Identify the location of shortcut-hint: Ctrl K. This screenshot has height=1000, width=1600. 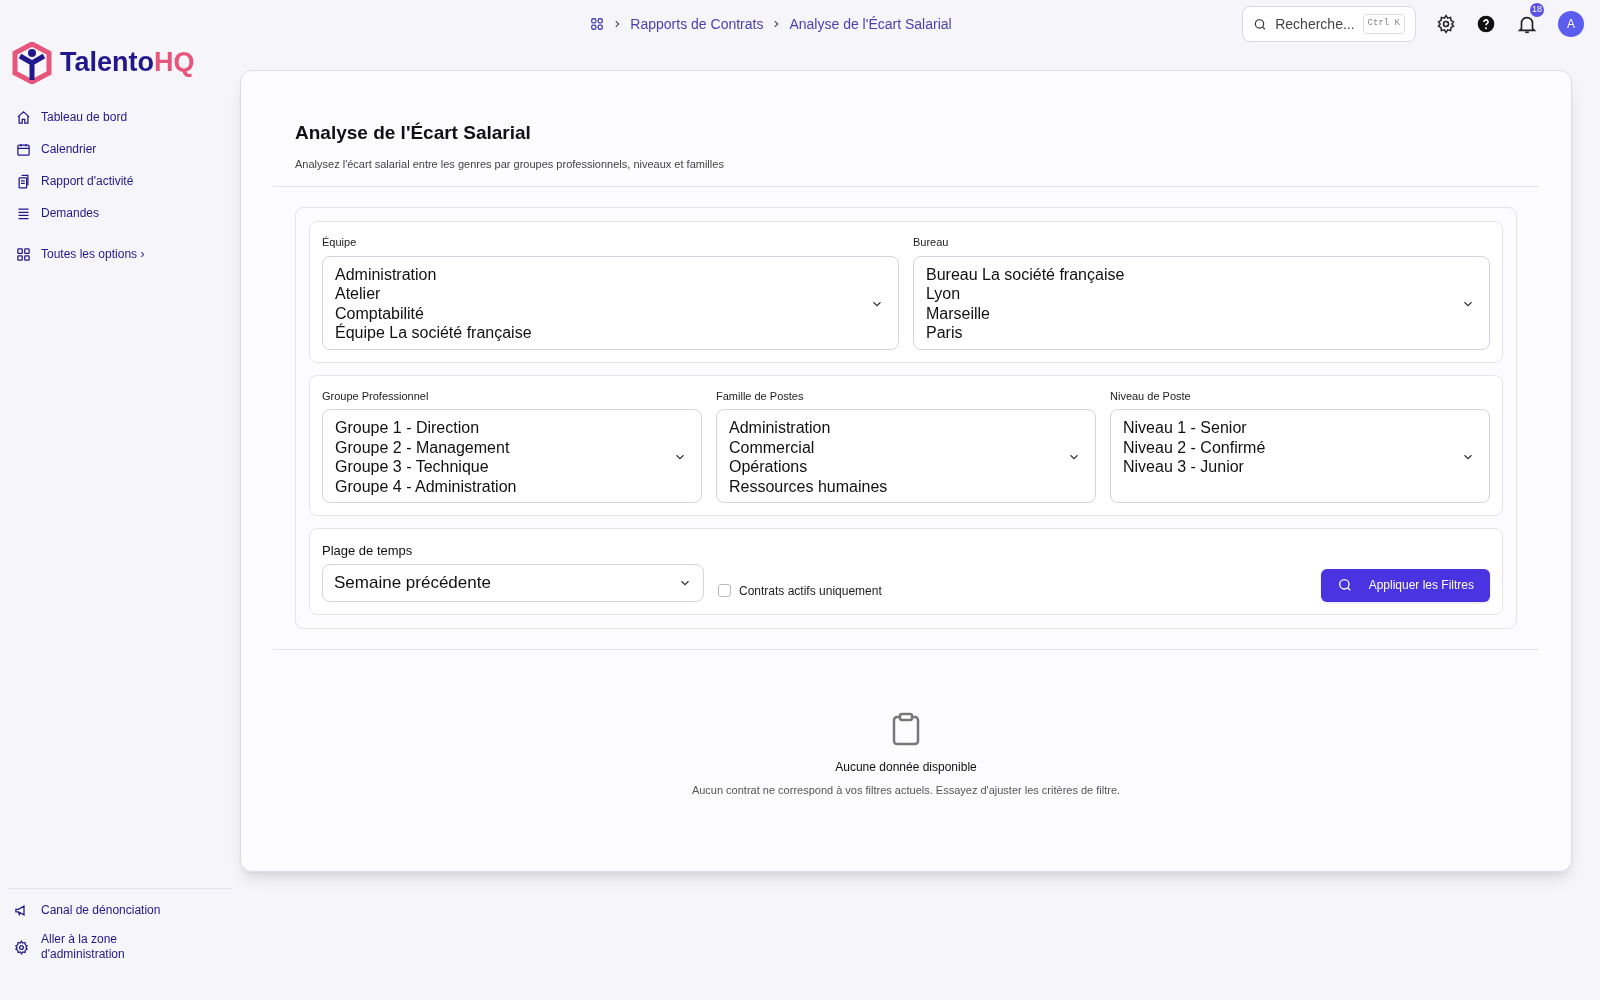
(1383, 24).